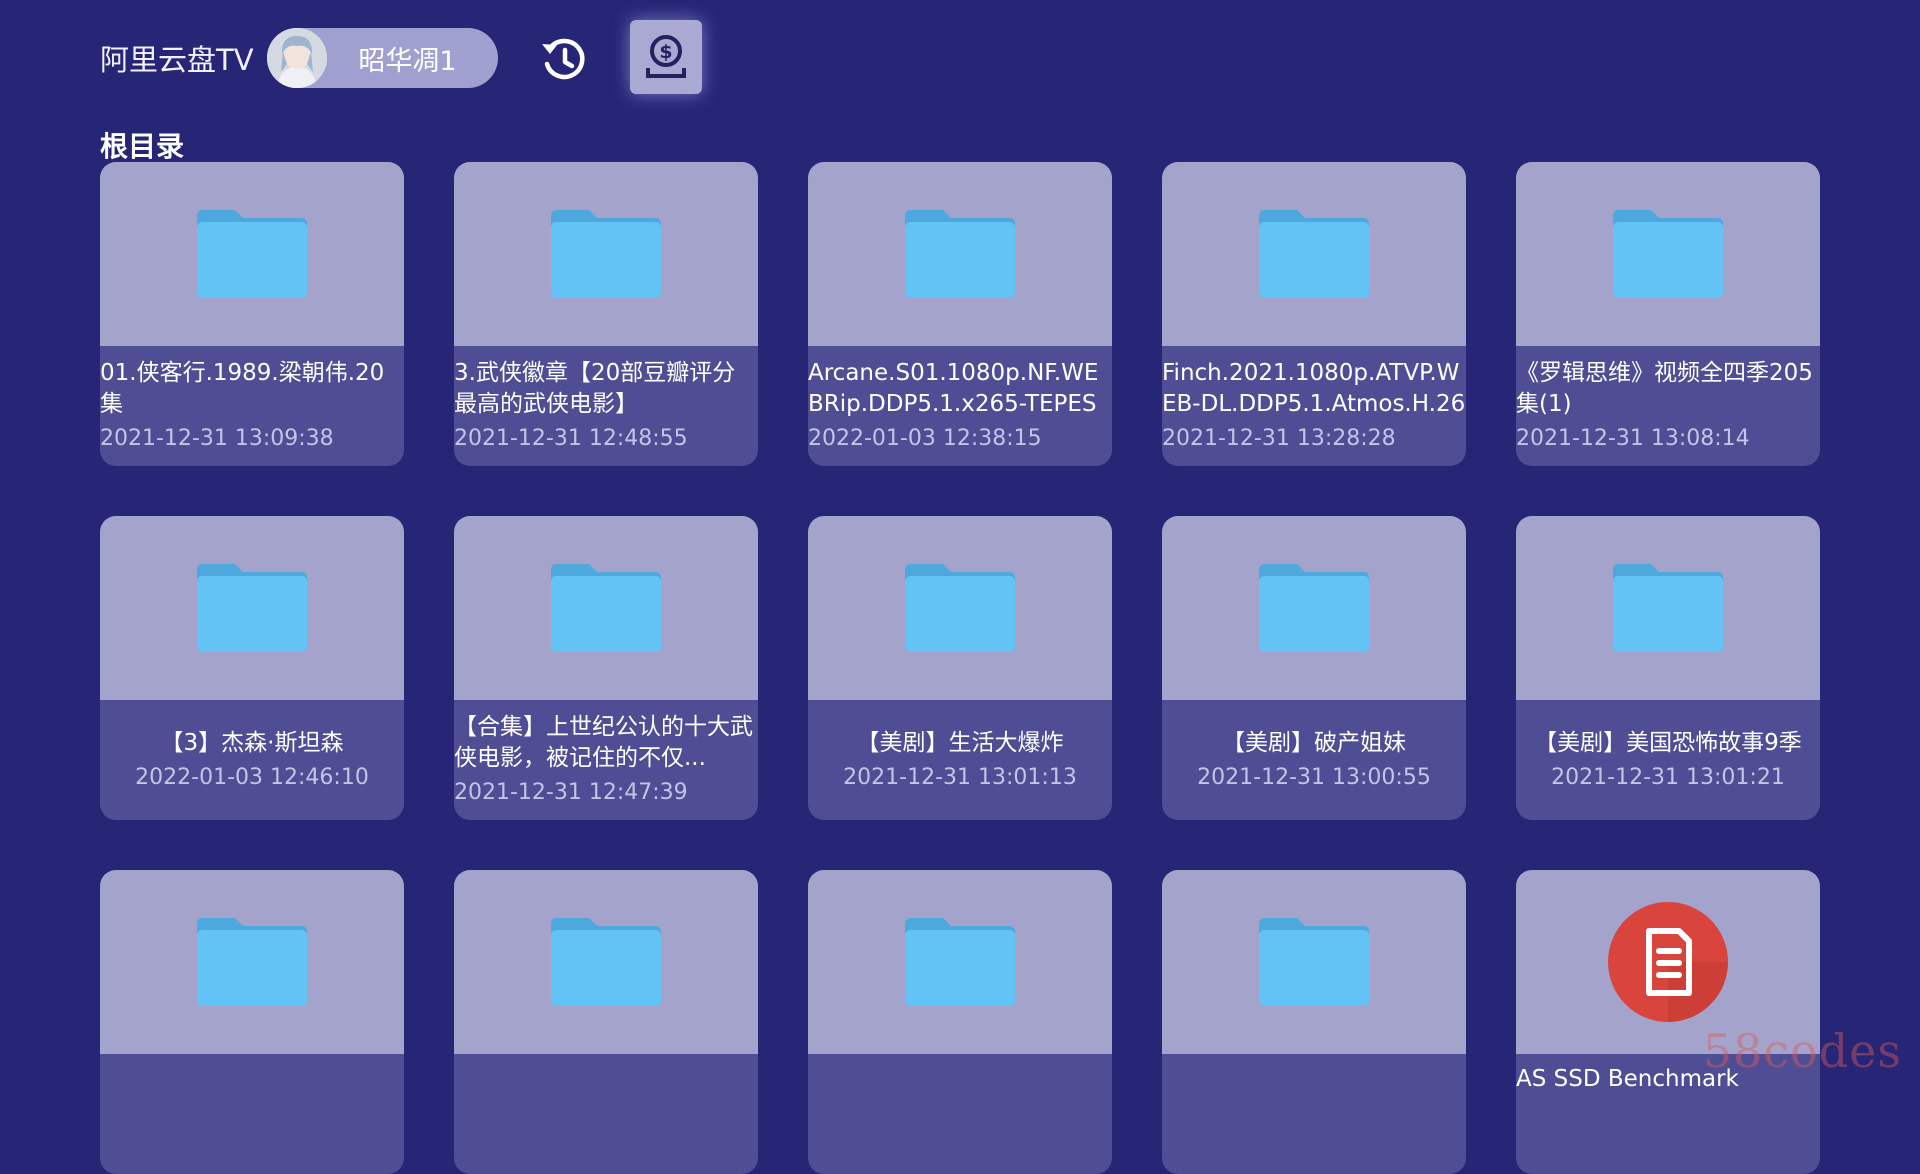 This screenshot has height=1174, width=1920. I want to click on breadcrumb: 根目录, so click(142, 146).